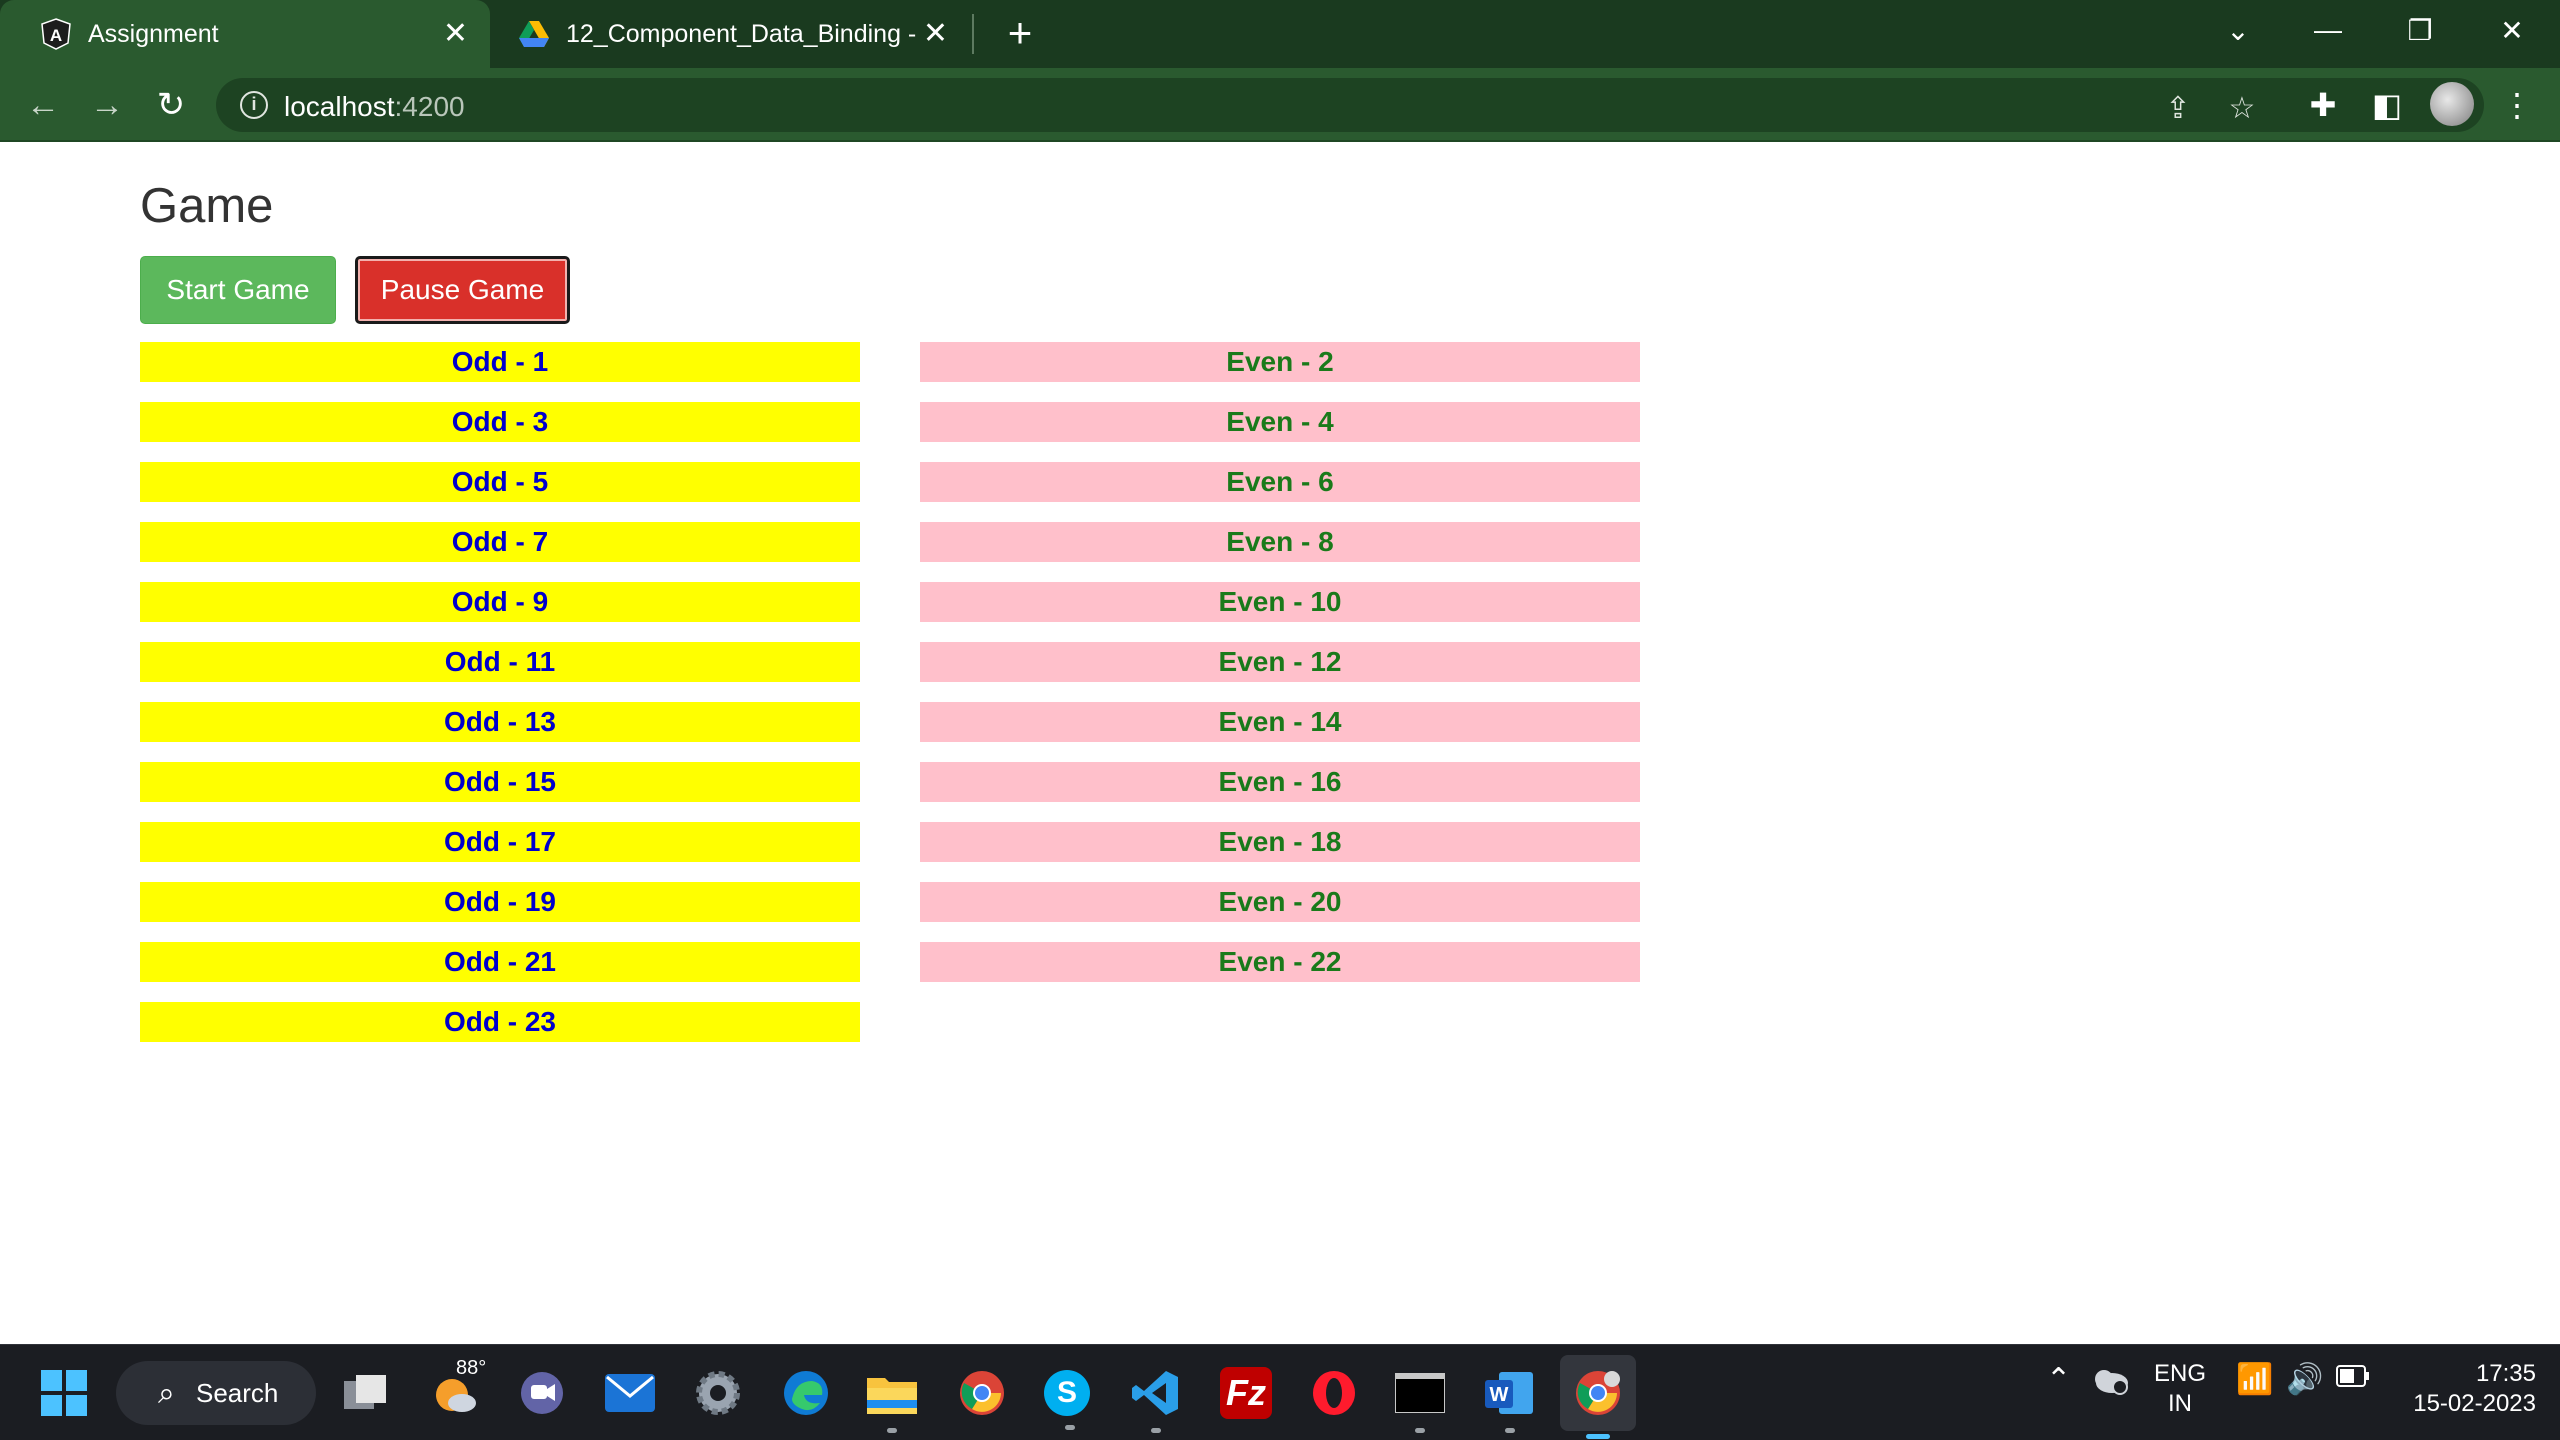 The width and height of the screenshot is (2560, 1440). I want to click on file-explorer-icon, so click(892, 1400).